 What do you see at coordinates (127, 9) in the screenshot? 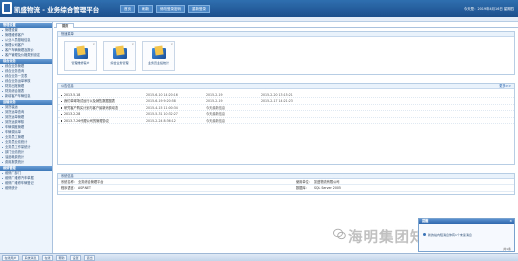
I see `nav-home-button: 首页` at bounding box center [127, 9].